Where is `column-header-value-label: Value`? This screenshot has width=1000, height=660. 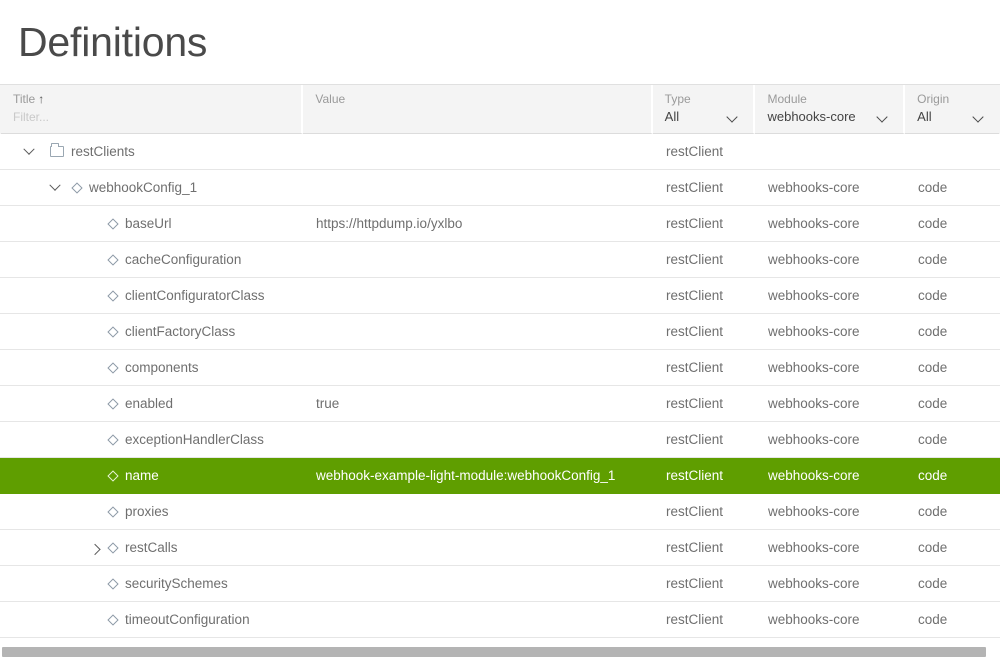
column-header-value-label: Value is located at coordinates (330, 99).